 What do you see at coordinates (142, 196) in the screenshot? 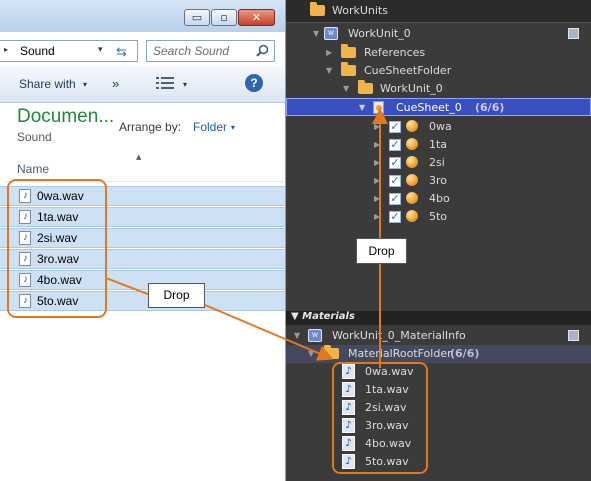
I see `file-row: ♪ 0wa.wav` at bounding box center [142, 196].